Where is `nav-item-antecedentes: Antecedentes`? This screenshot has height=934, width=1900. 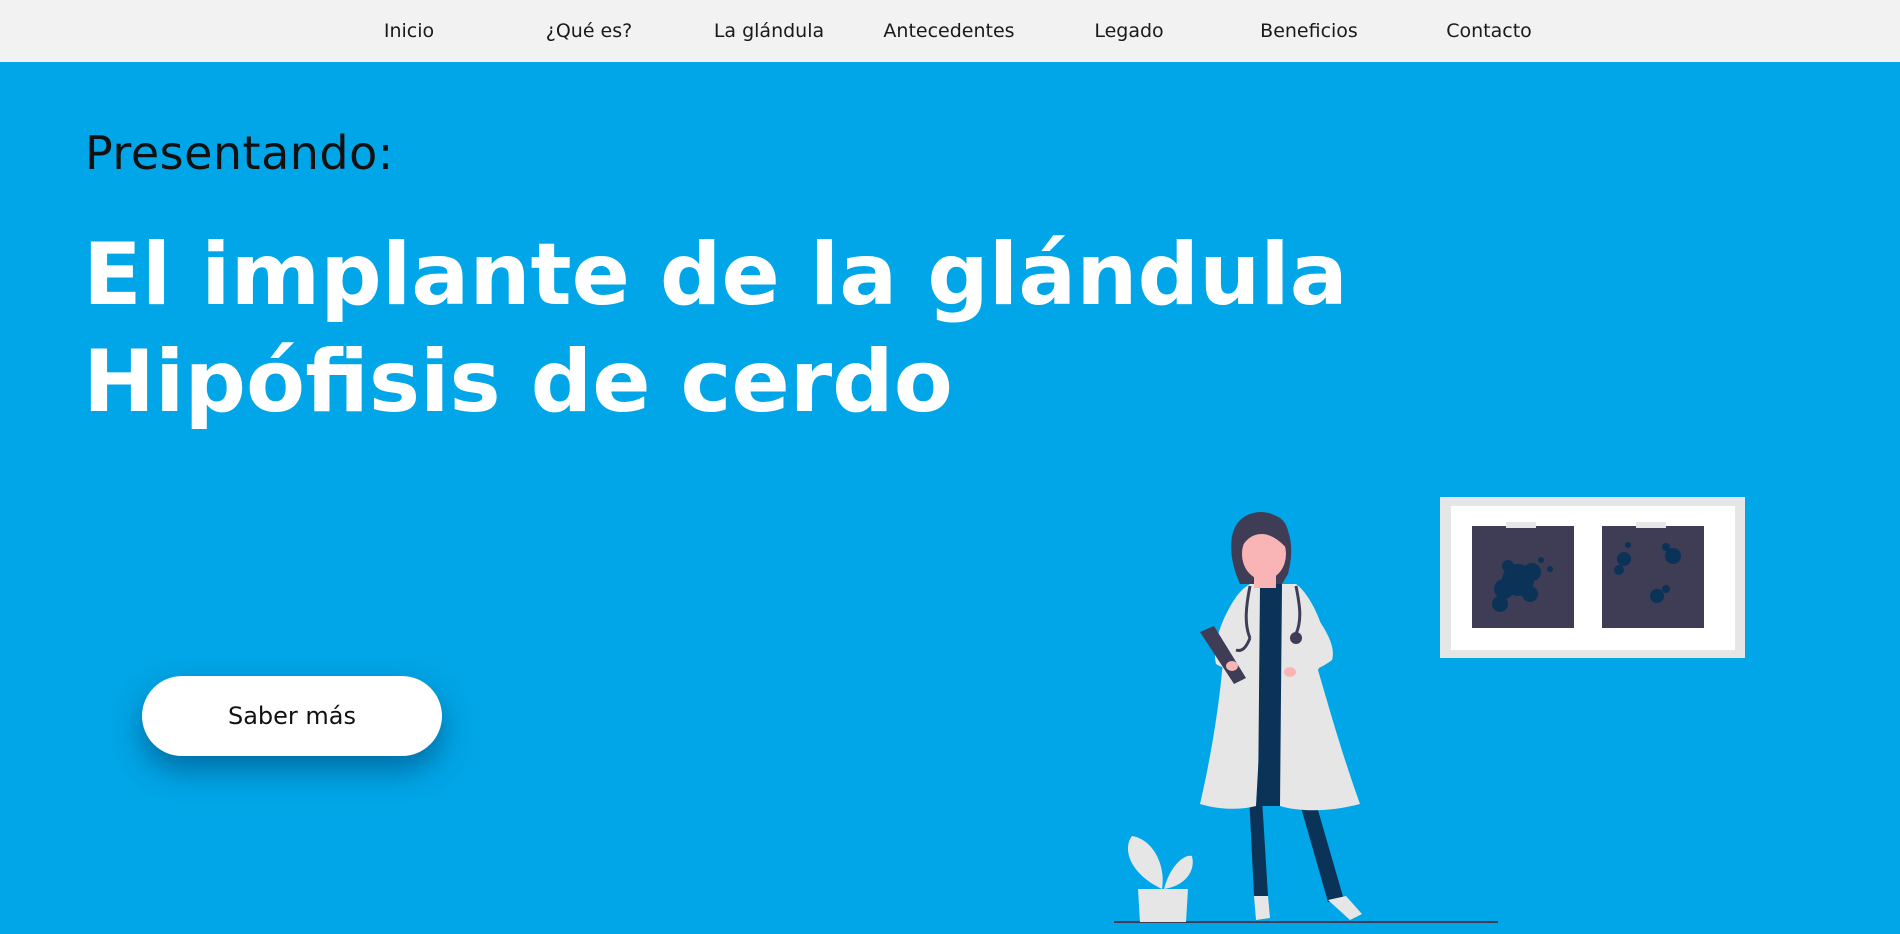 nav-item-antecedentes: Antecedentes is located at coordinates (949, 31).